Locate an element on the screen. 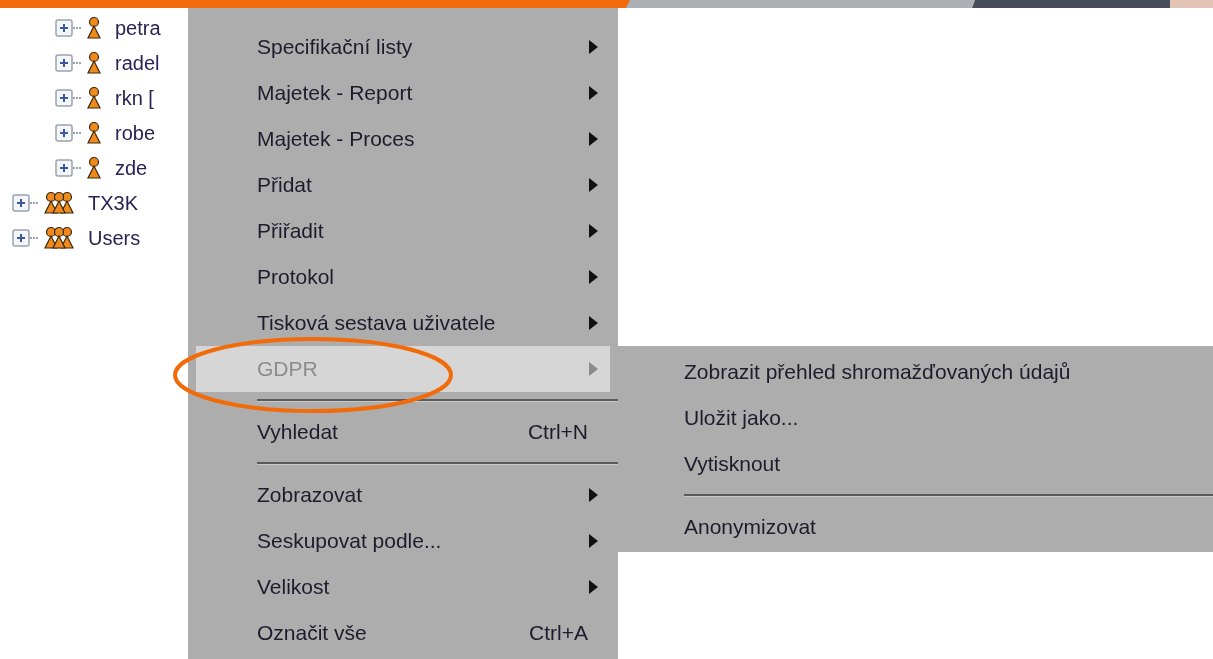 This screenshot has width=1213, height=659. menu-item: Protokol is located at coordinates (403, 277).